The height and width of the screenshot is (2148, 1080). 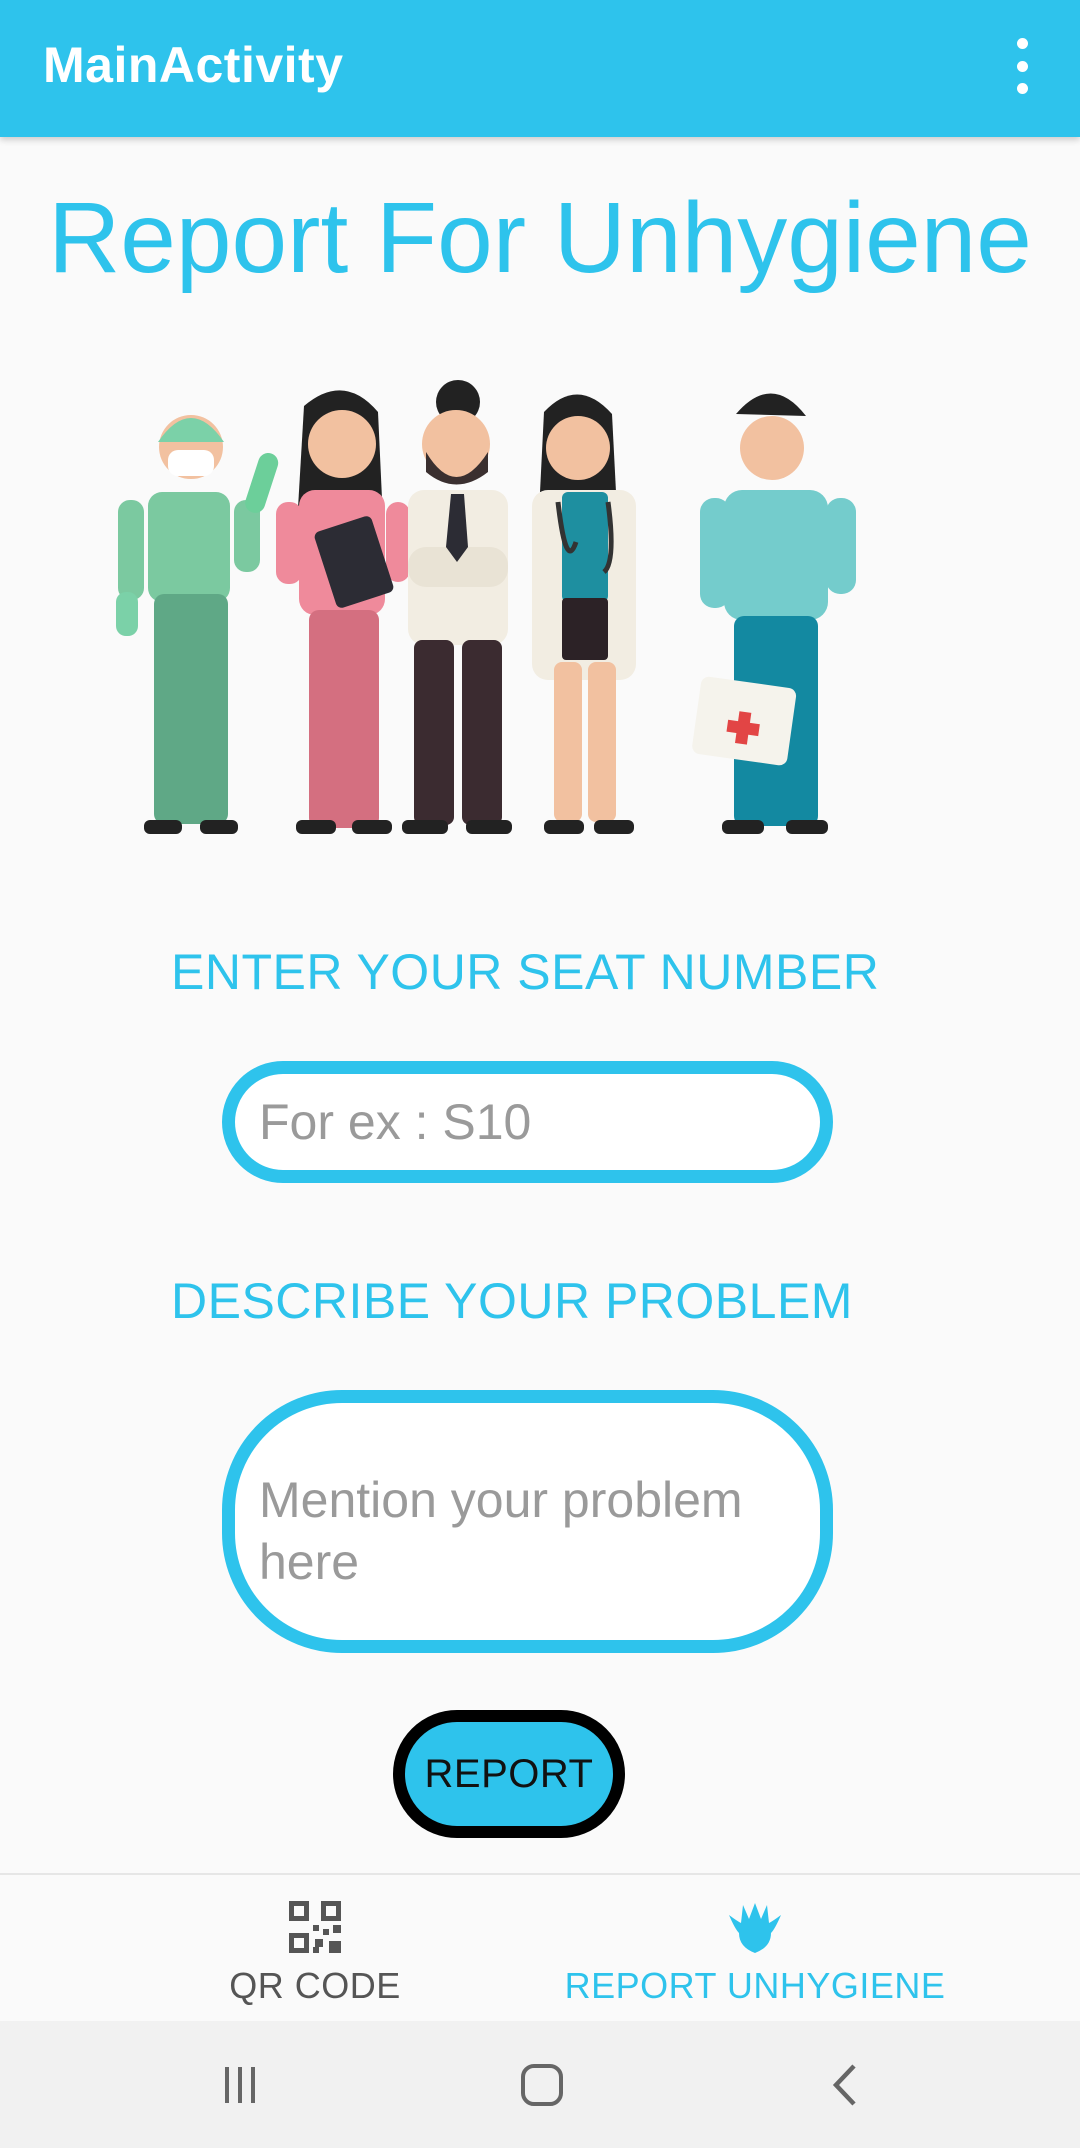 I want to click on home-button, so click(x=542, y=2084).